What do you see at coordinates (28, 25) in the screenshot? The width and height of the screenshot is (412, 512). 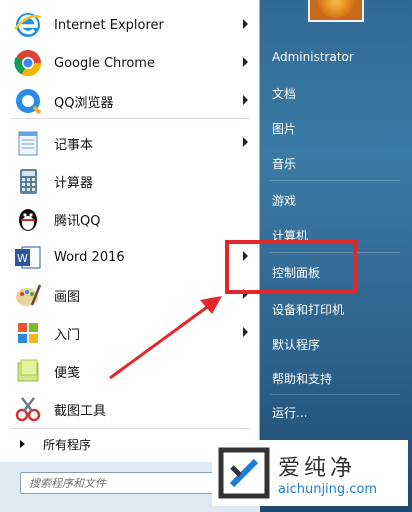 I see `internet-explorer-icon` at bounding box center [28, 25].